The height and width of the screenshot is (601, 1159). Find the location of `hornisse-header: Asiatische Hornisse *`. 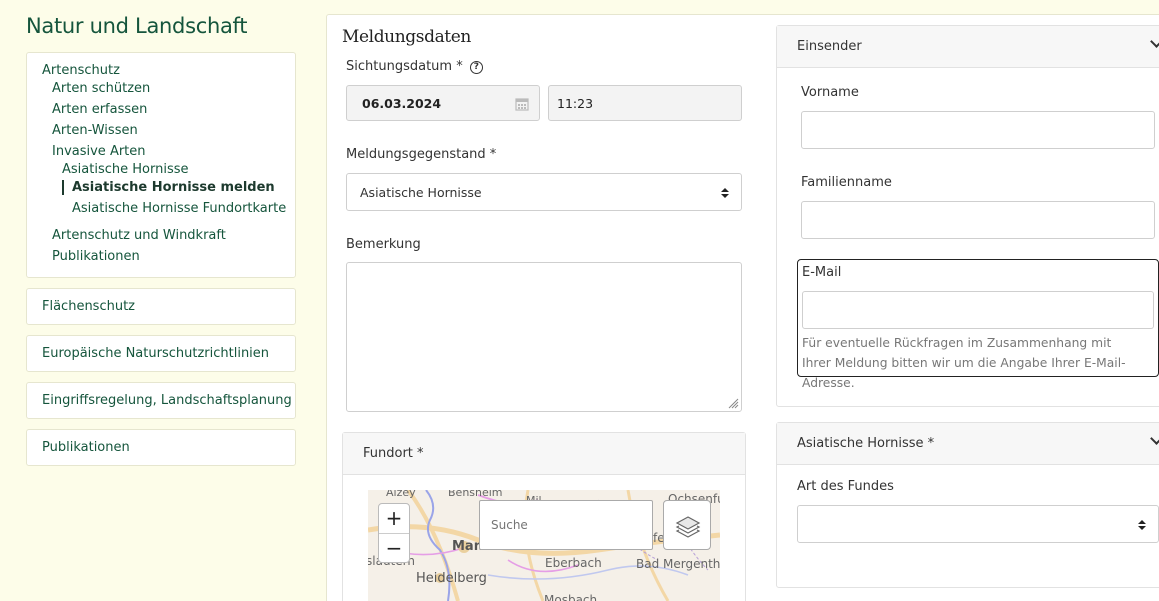

hornisse-header: Asiatische Hornisse * is located at coordinates (968, 444).